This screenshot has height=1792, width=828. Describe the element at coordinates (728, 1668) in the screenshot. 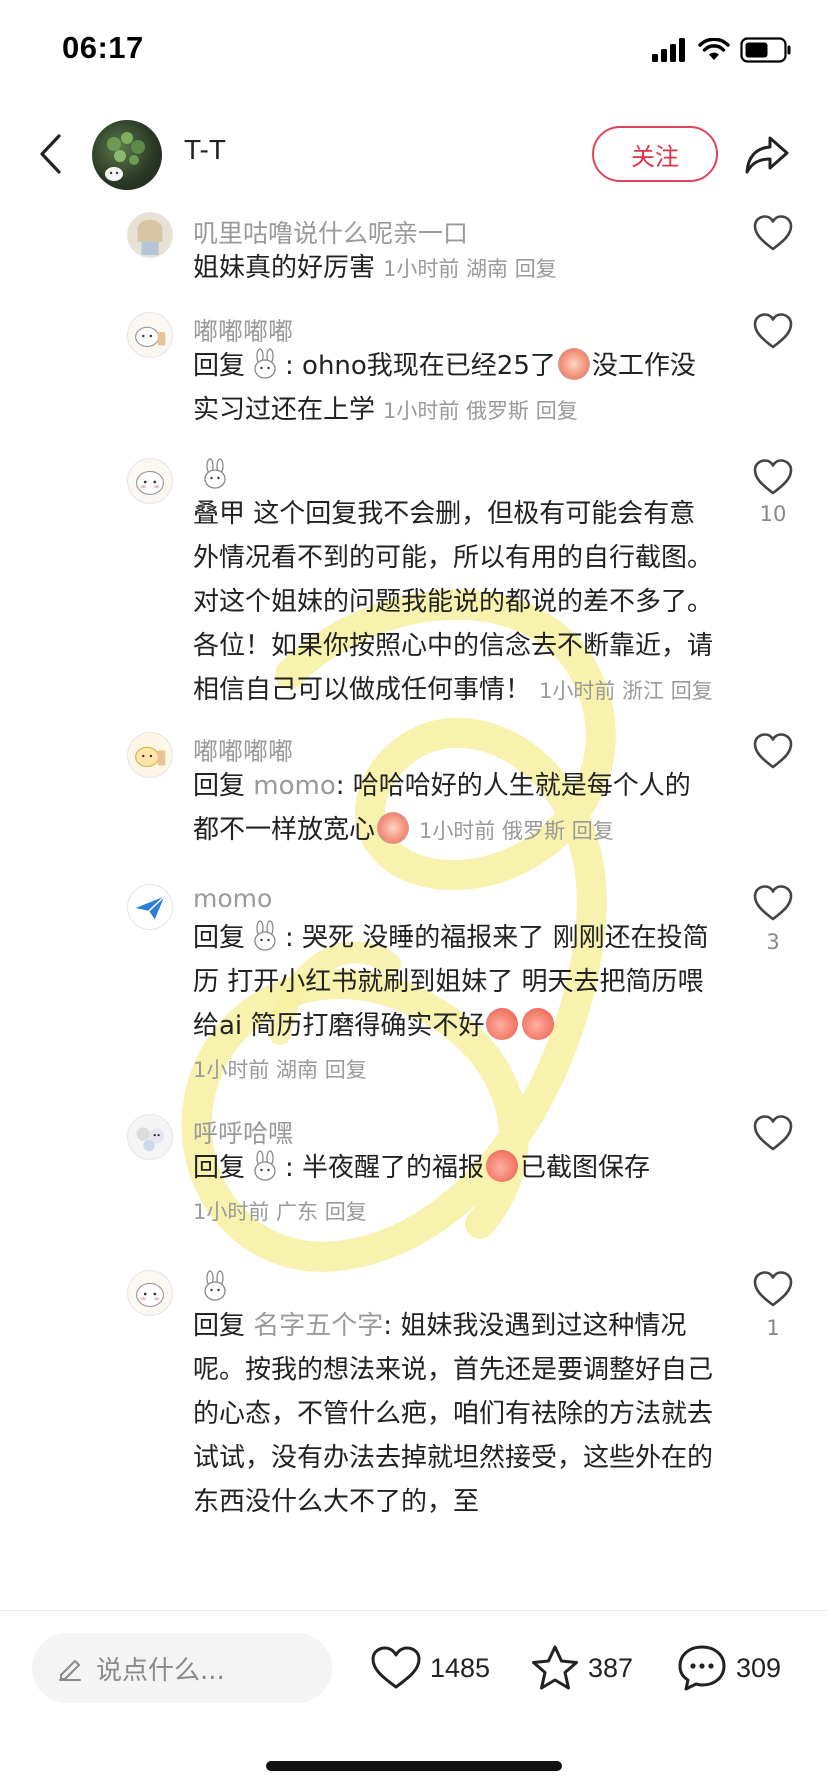

I see `comment-button: 309` at that location.